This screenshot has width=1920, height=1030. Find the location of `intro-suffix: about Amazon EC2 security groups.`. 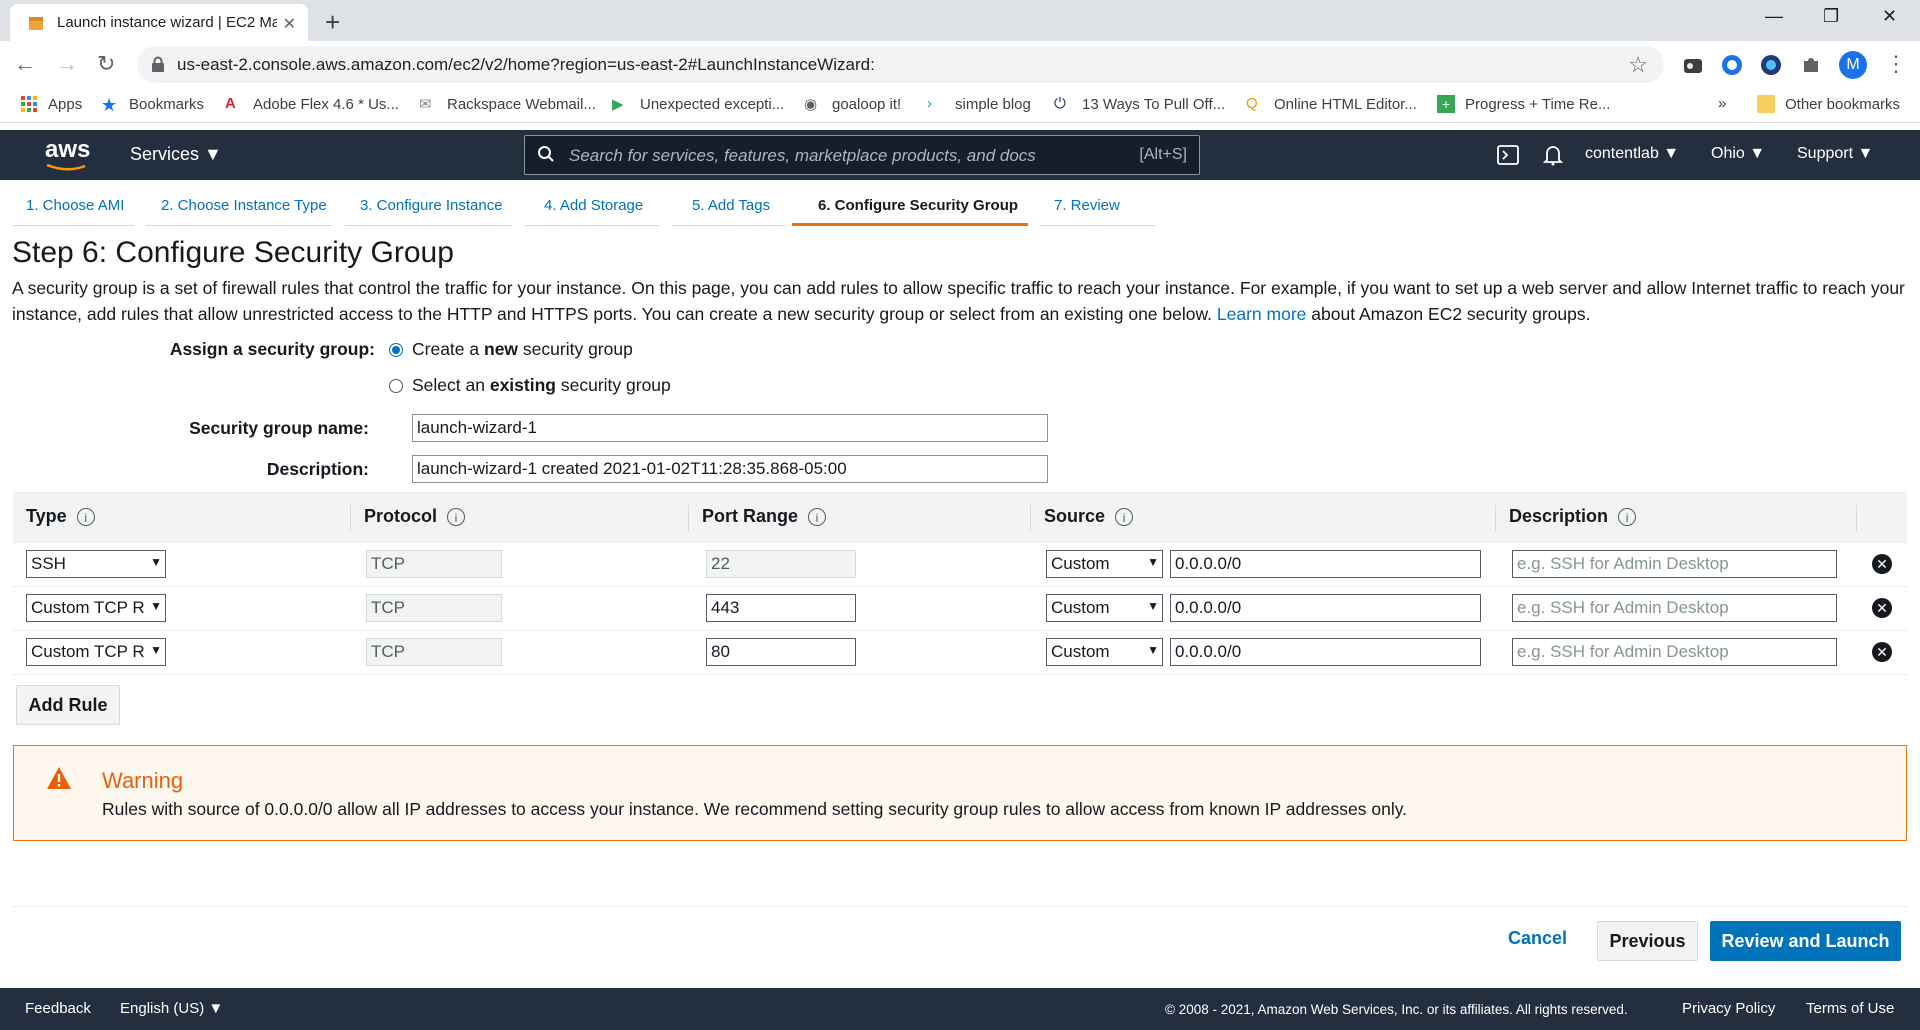

intro-suffix: about Amazon EC2 security groups. is located at coordinates (1451, 314).